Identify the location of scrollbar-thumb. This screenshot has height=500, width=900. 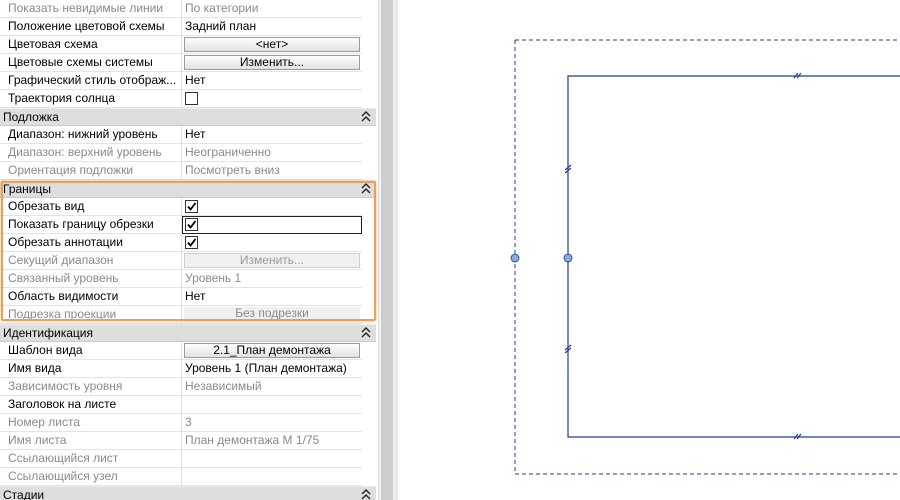
(387, 250).